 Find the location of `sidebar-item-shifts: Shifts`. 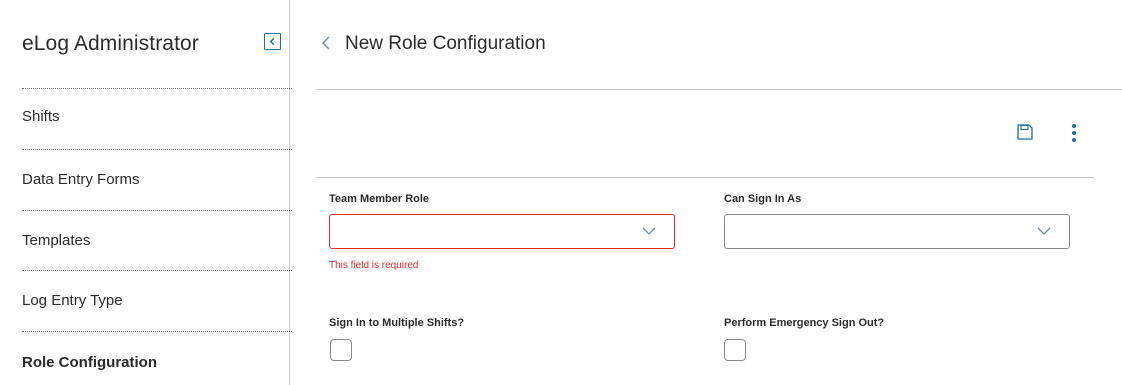

sidebar-item-shifts: Shifts is located at coordinates (157, 116).